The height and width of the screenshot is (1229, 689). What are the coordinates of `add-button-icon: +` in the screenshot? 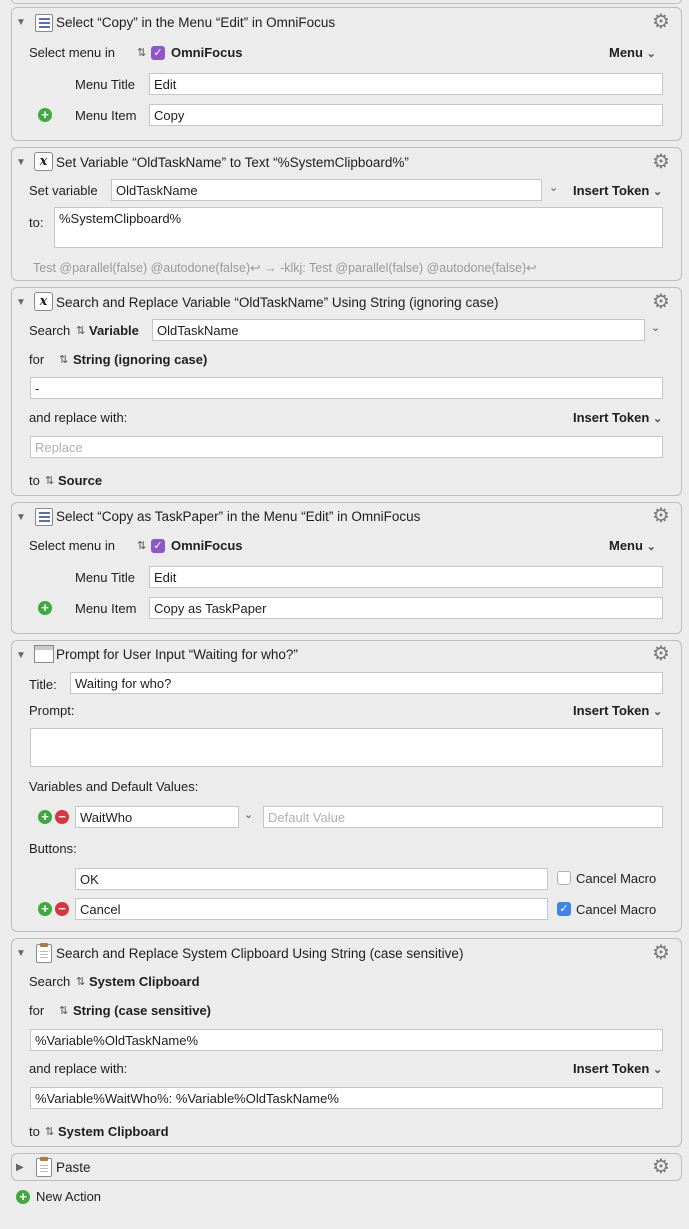 It's located at (45, 909).